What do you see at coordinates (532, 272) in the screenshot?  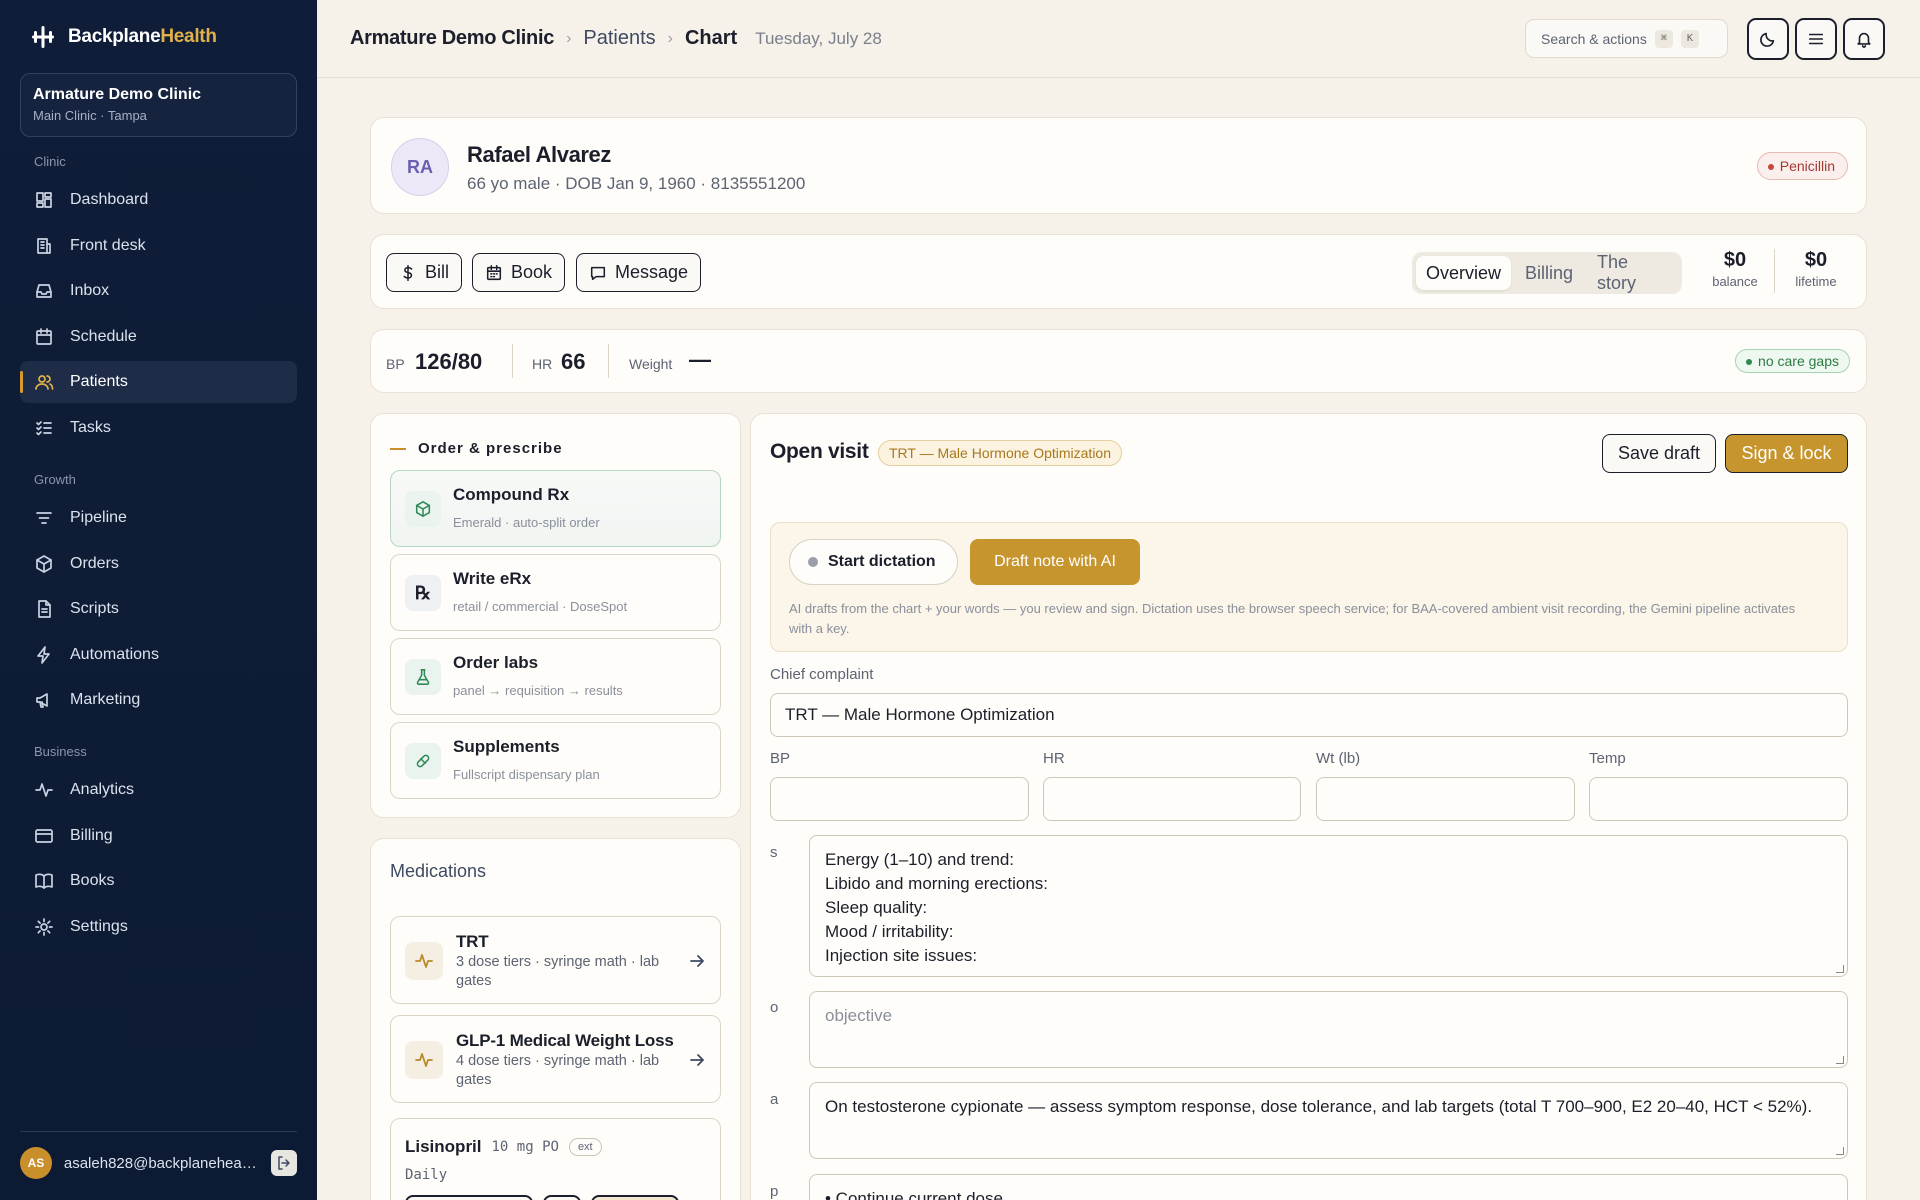 I see `book-label: Book` at bounding box center [532, 272].